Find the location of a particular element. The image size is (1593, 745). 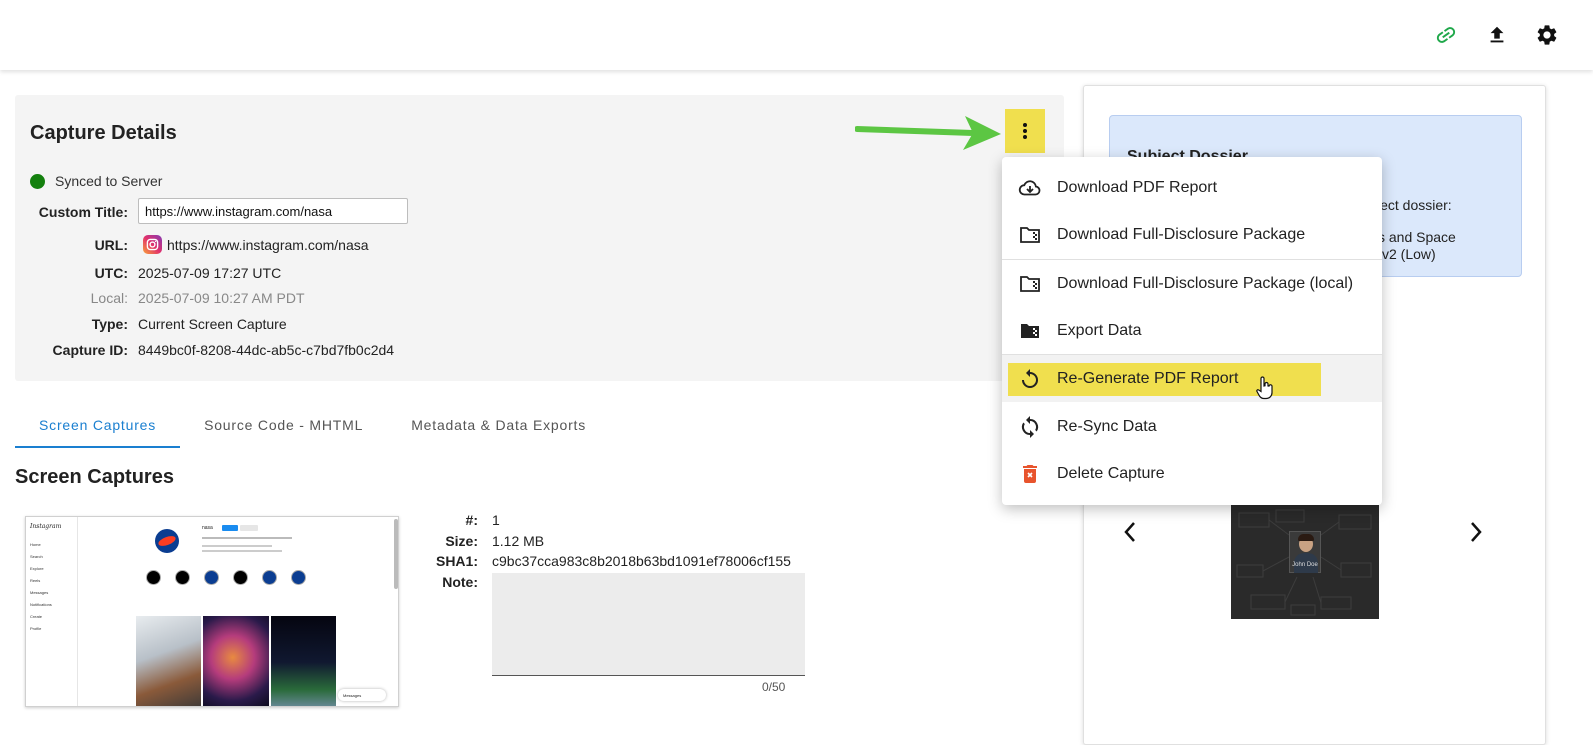

top-bar is located at coordinates (796, 35).